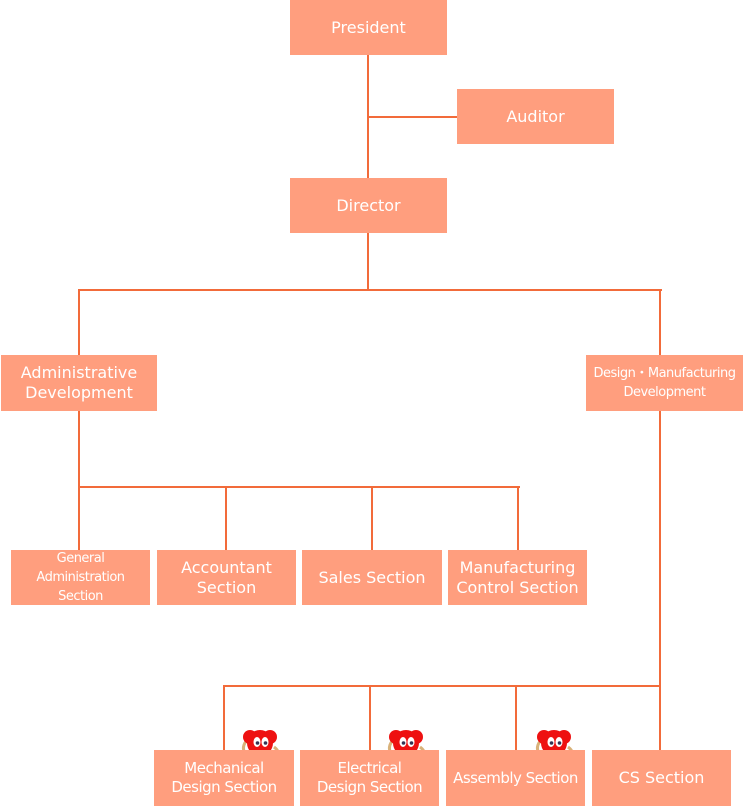 The image size is (744, 807). I want to click on node-manufacturing-control: Manufacturing Control Section, so click(517, 577).